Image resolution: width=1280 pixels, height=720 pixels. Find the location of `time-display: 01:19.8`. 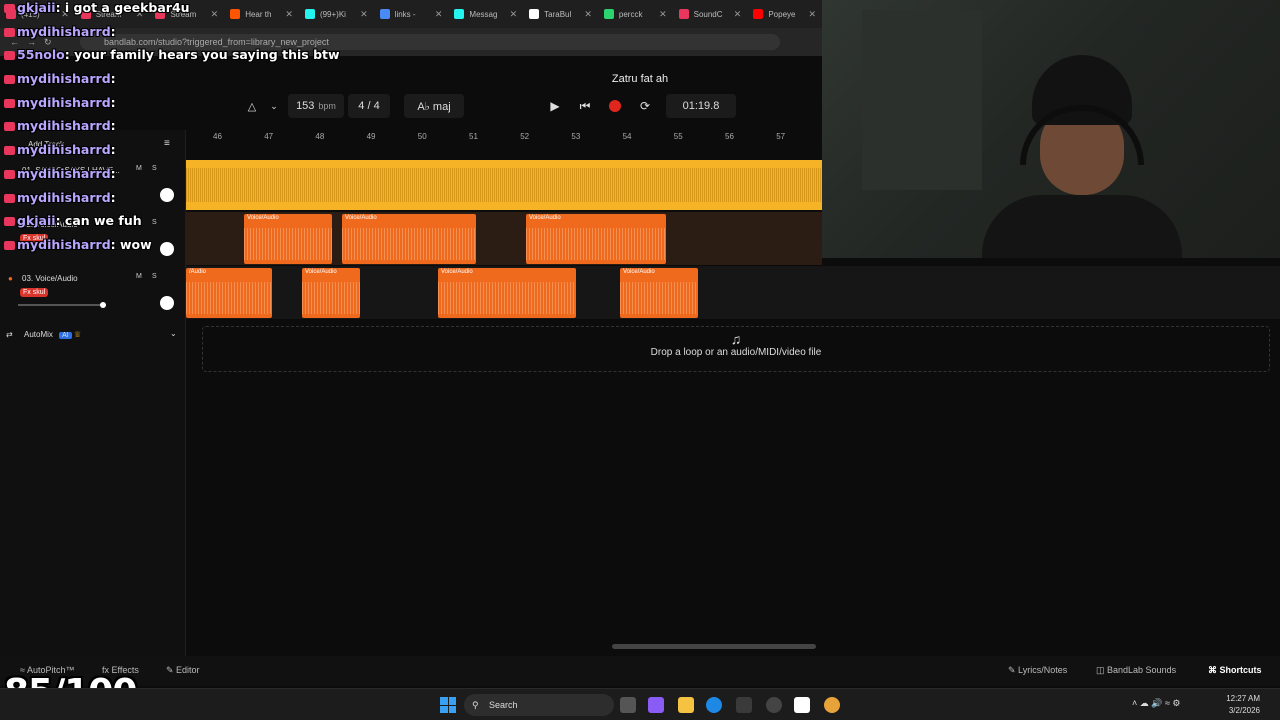

time-display: 01:19.8 is located at coordinates (701, 106).